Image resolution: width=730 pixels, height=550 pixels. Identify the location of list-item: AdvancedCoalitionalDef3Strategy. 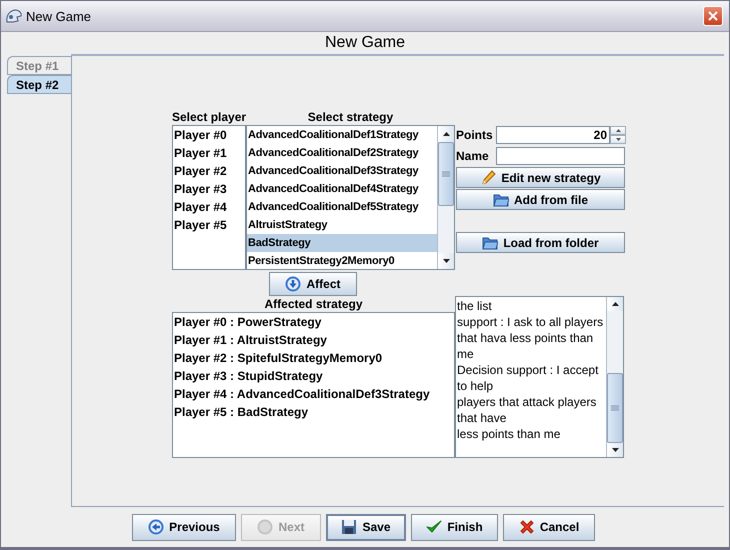
(342, 171).